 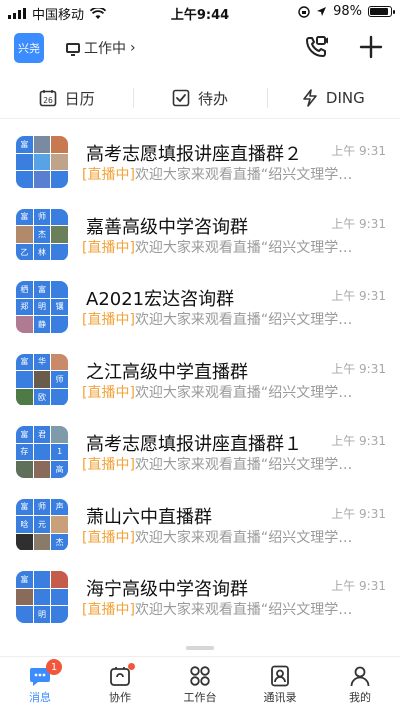 What do you see at coordinates (344, 47) in the screenshot?
I see `header-actions` at bounding box center [344, 47].